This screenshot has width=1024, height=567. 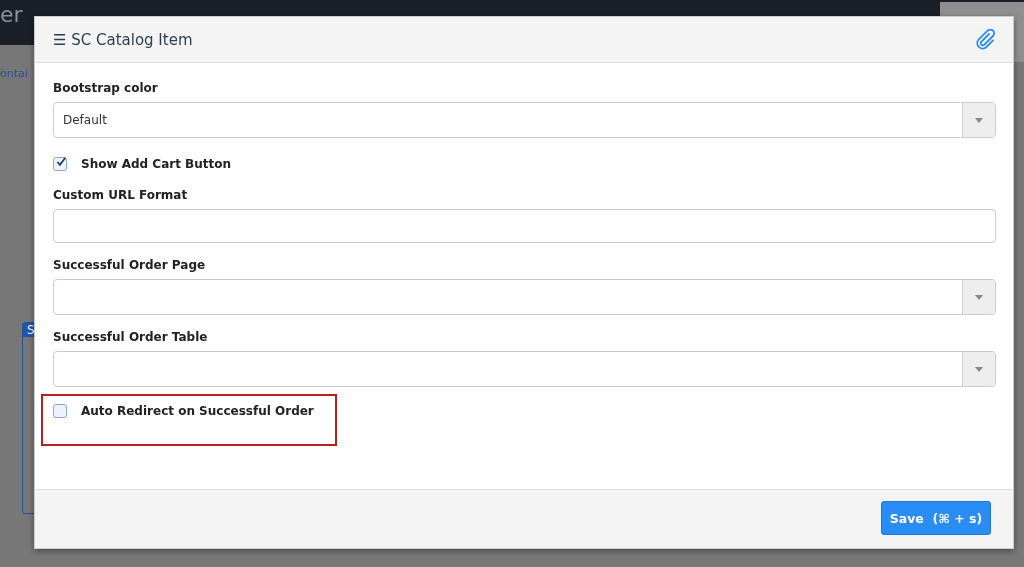 What do you see at coordinates (106, 88) in the screenshot?
I see `field-label: Bootstrap color` at bounding box center [106, 88].